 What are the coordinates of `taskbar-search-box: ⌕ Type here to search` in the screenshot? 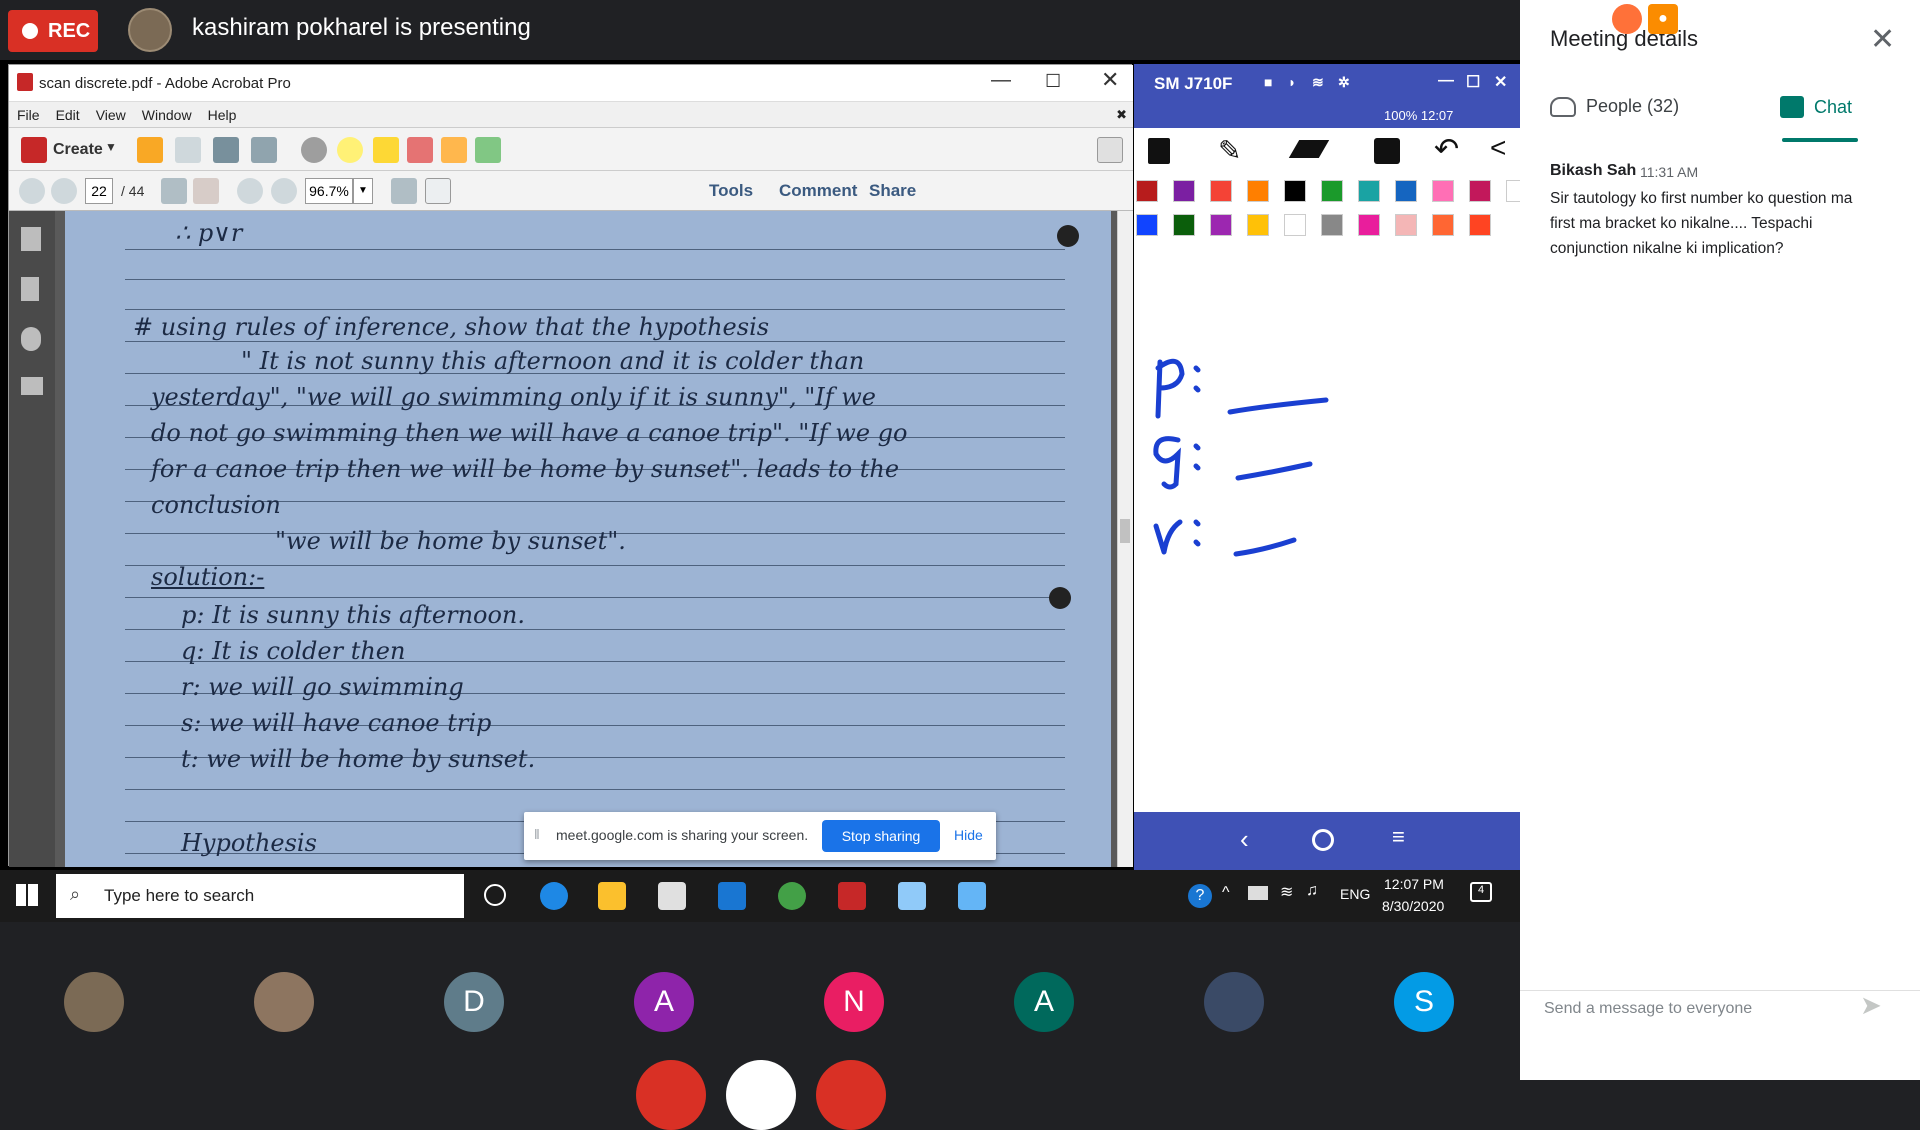 It's located at (260, 896).